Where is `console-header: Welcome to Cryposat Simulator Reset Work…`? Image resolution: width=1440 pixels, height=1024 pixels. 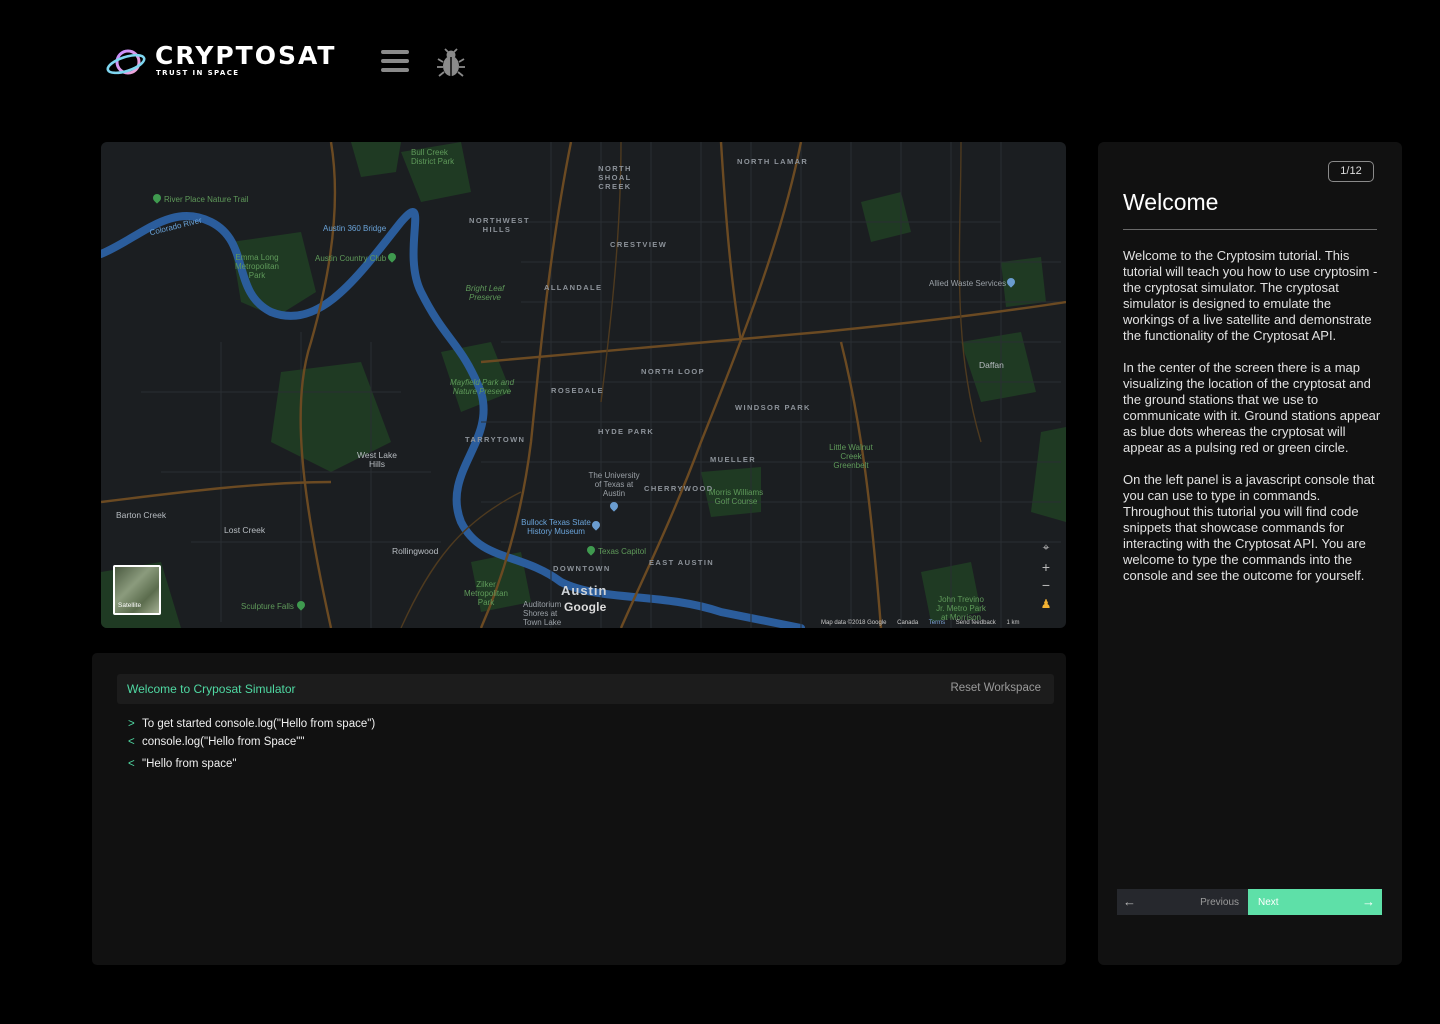
console-header: Welcome to Cryposat Simulator Reset Work… is located at coordinates (585, 689).